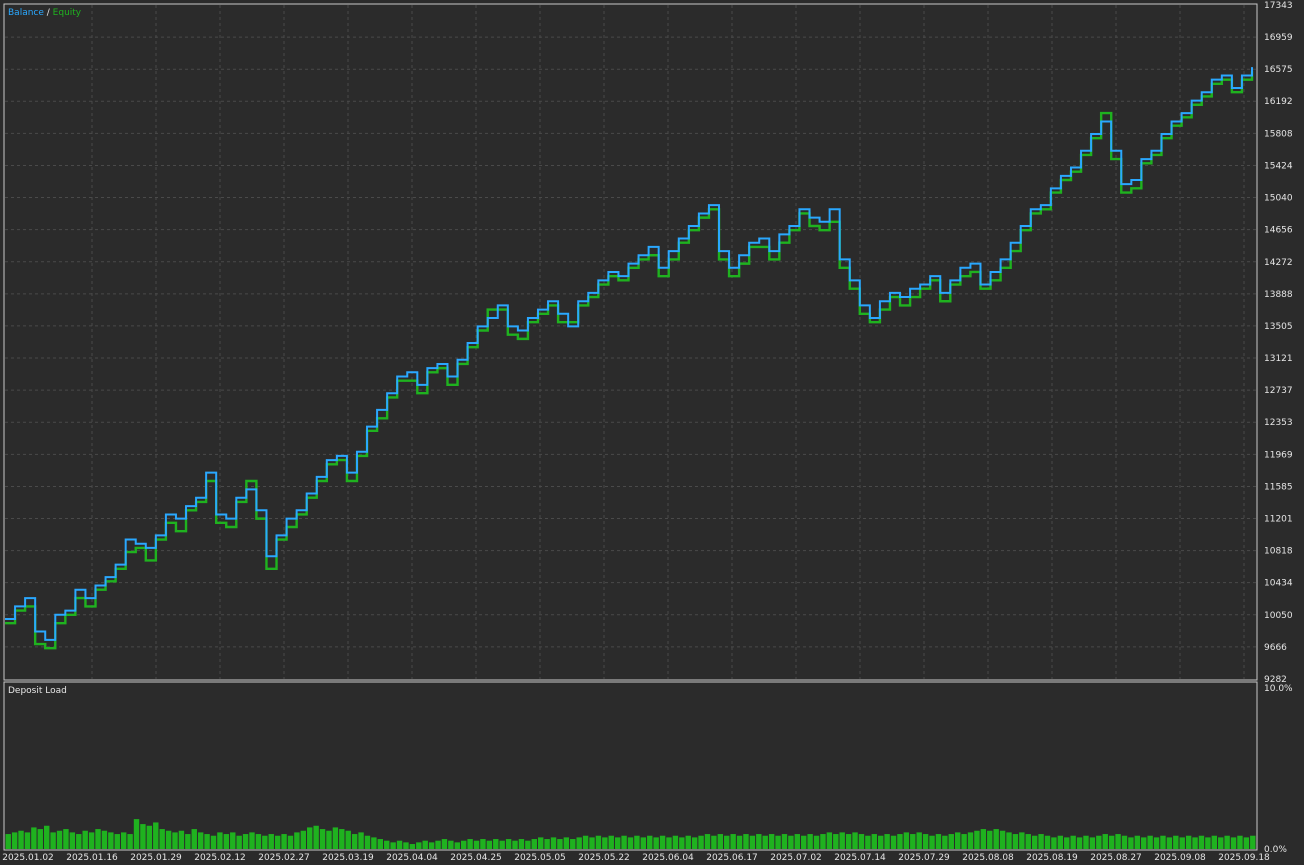  Describe the element at coordinates (476, 858) in the screenshot. I see `x-tick-label: 2025.04.25` at that location.